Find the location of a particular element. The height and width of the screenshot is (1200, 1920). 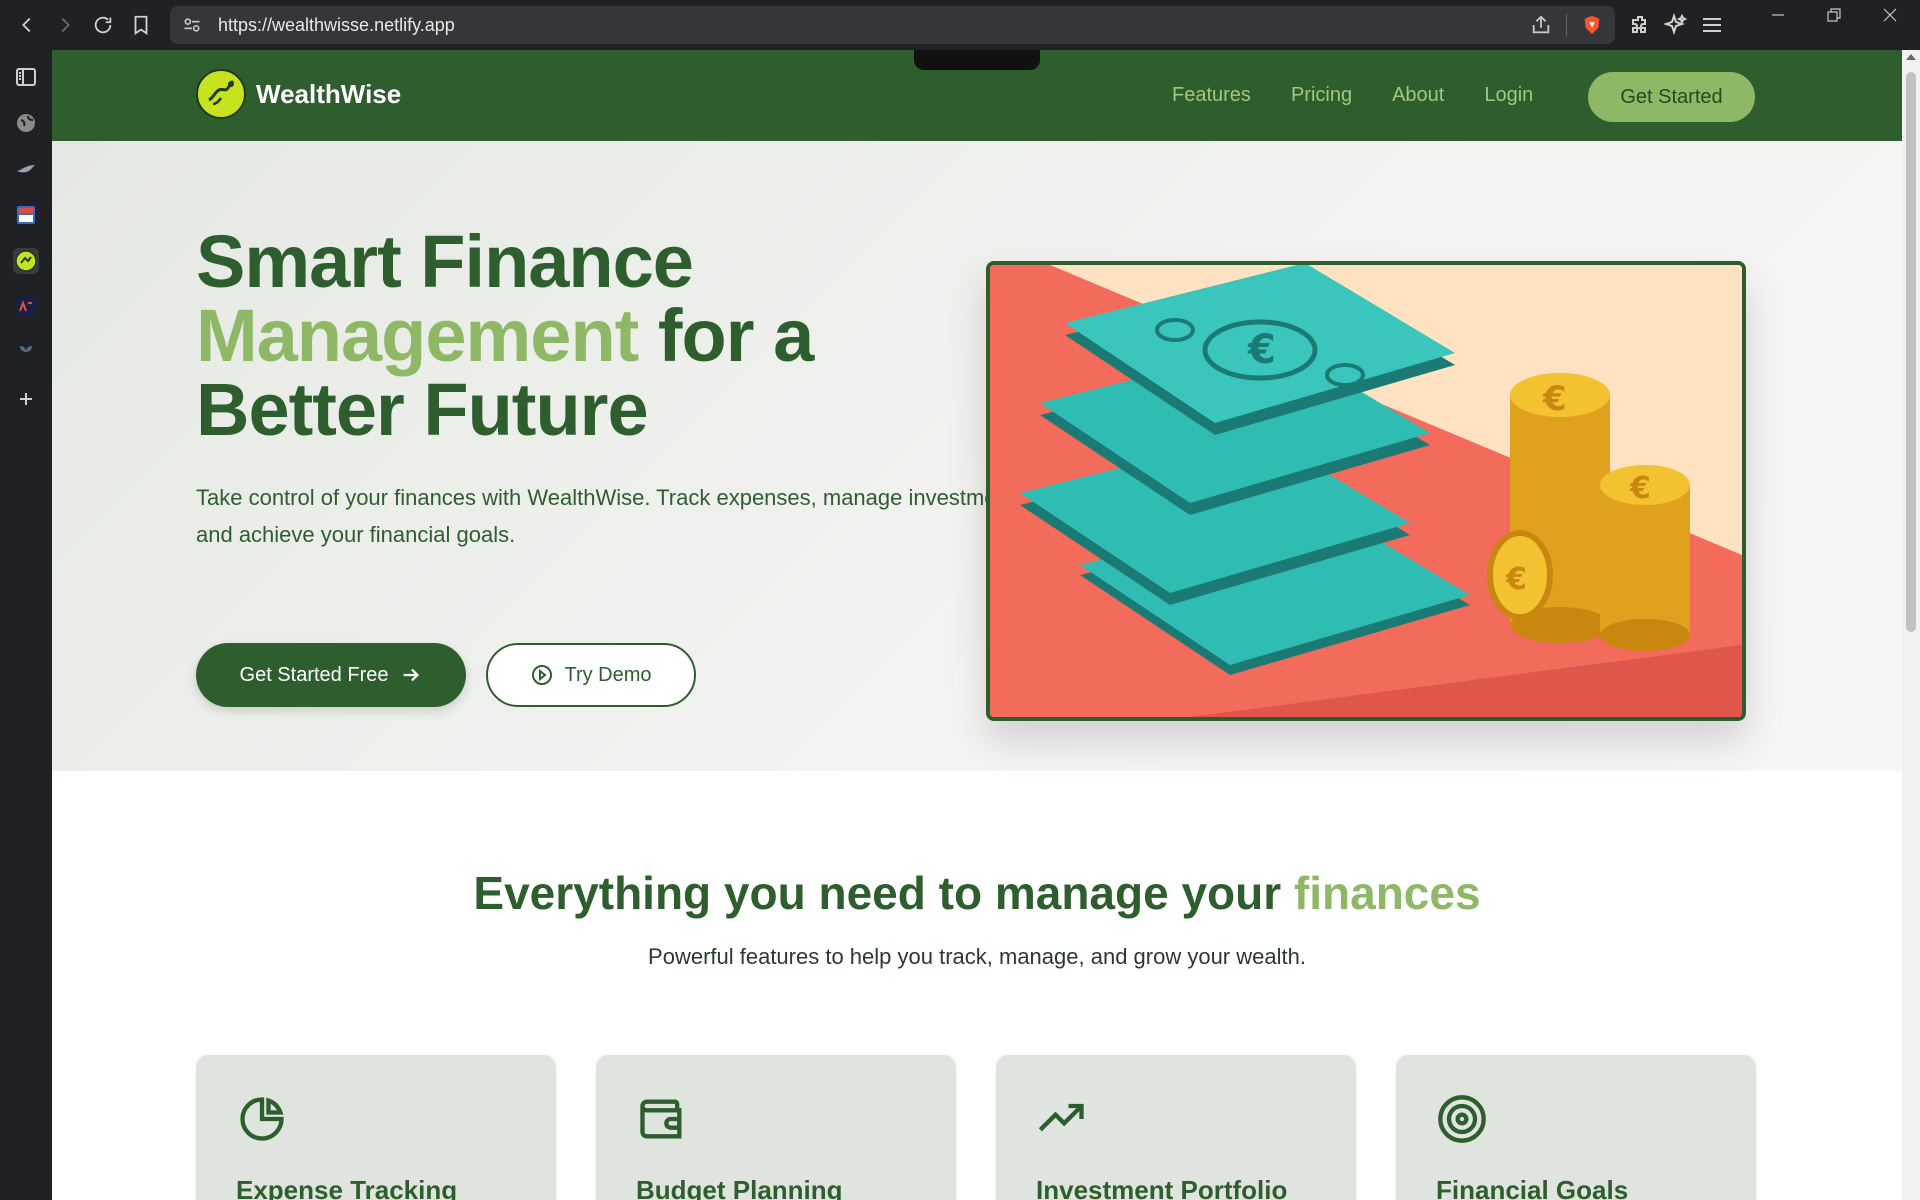

sidebar-item-wealthwise is located at coordinates (26, 261).